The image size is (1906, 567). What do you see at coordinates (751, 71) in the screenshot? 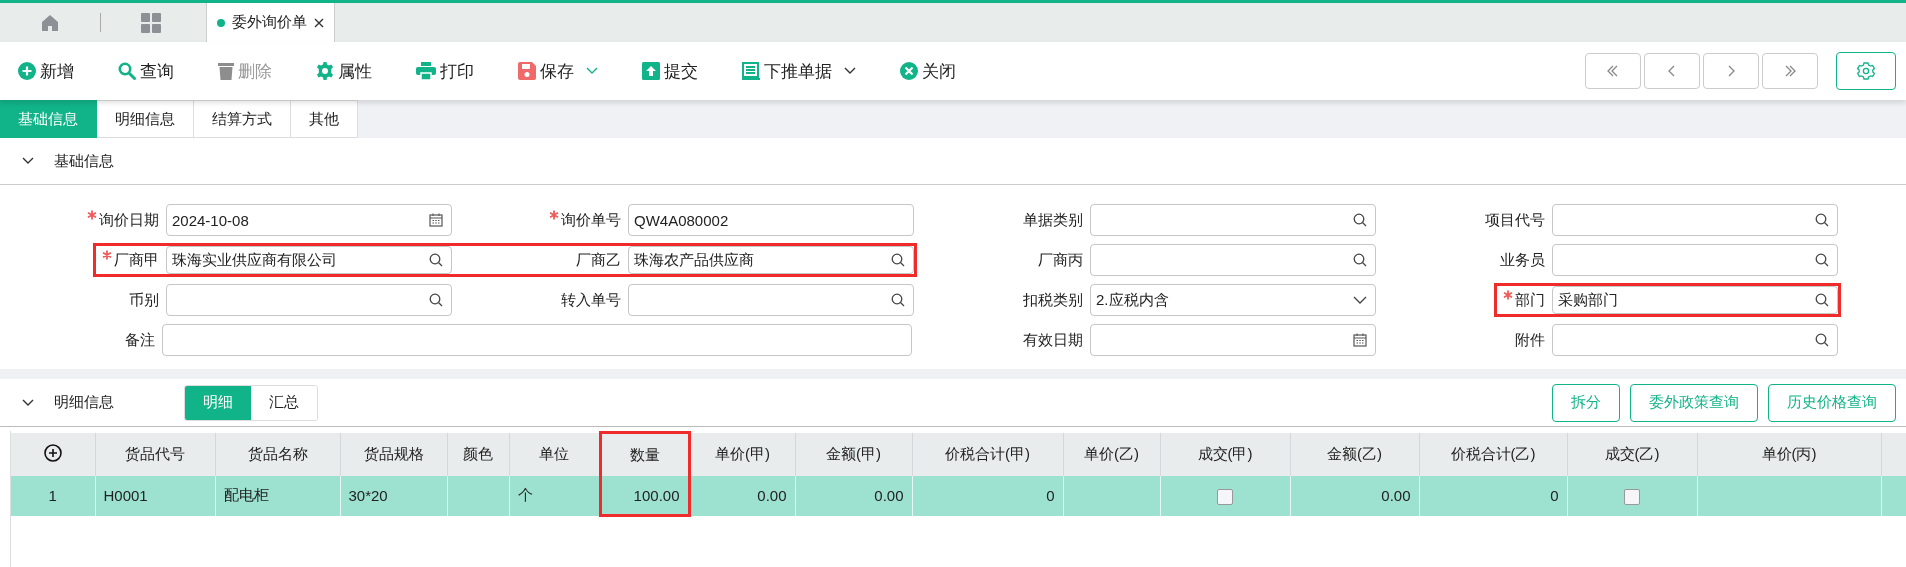
I see `document-icon` at bounding box center [751, 71].